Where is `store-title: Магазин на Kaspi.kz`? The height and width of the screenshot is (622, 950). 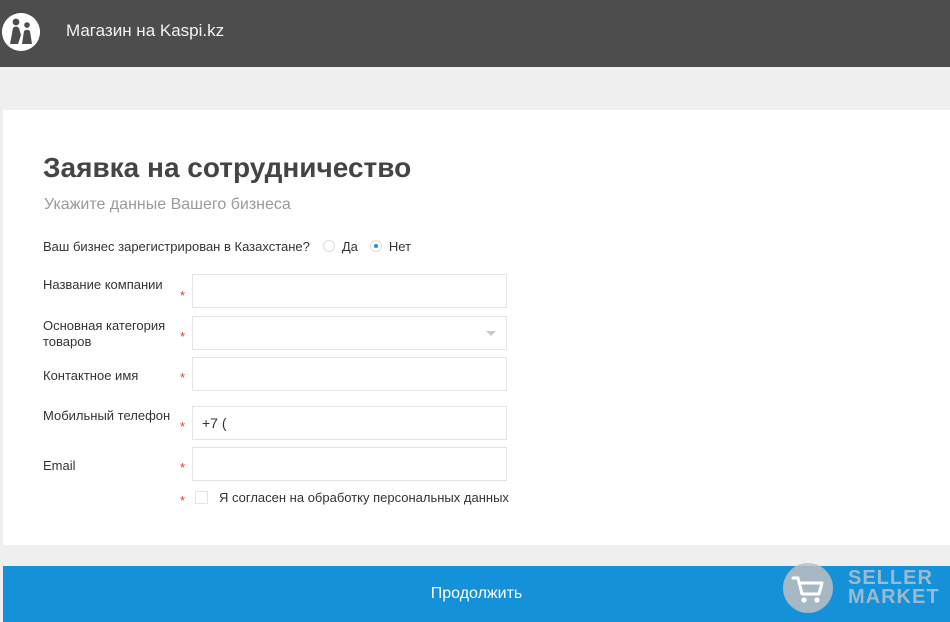 store-title: Магазин на Kaspi.kz is located at coordinates (145, 30).